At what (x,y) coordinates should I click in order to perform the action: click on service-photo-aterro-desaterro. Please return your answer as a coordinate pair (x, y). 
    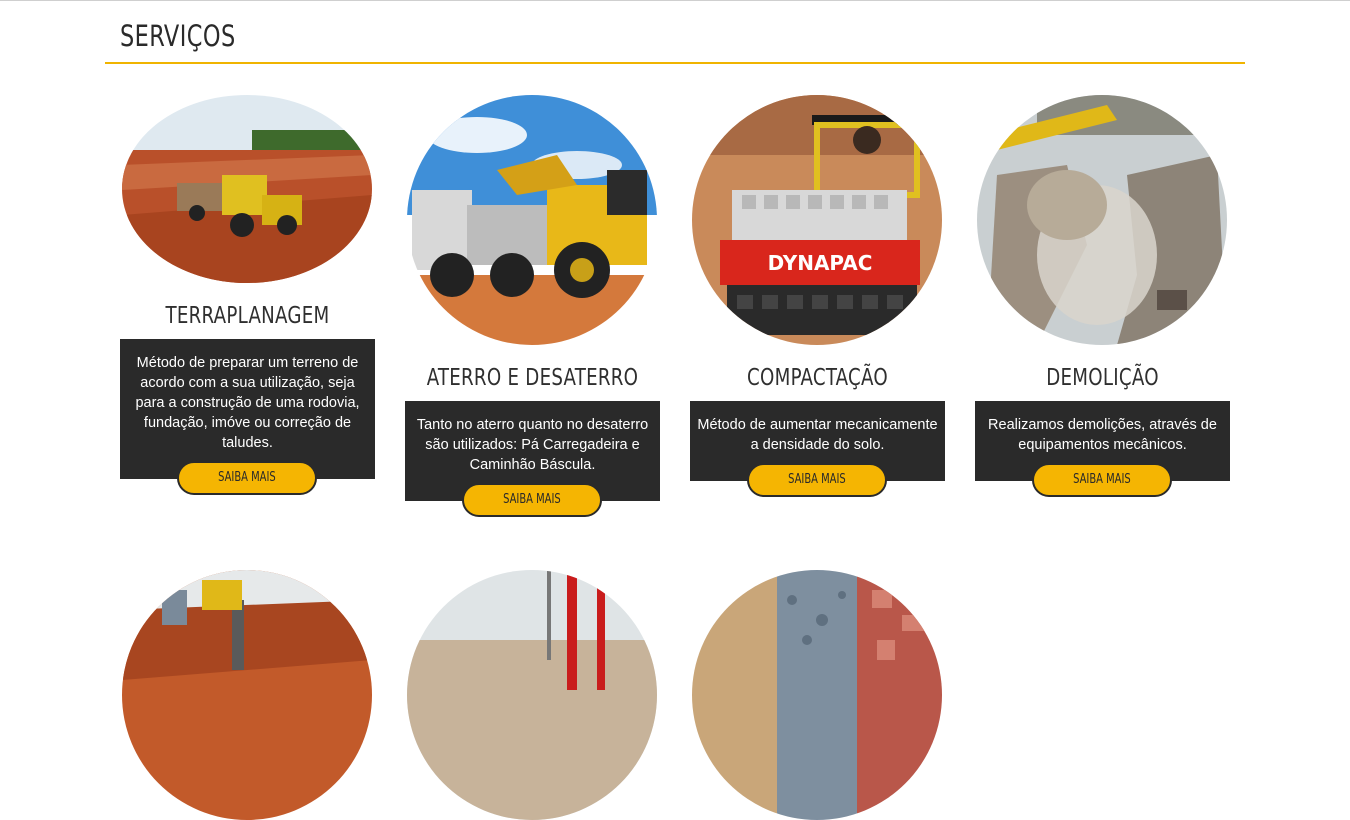
    Looking at the image, I should click on (532, 220).